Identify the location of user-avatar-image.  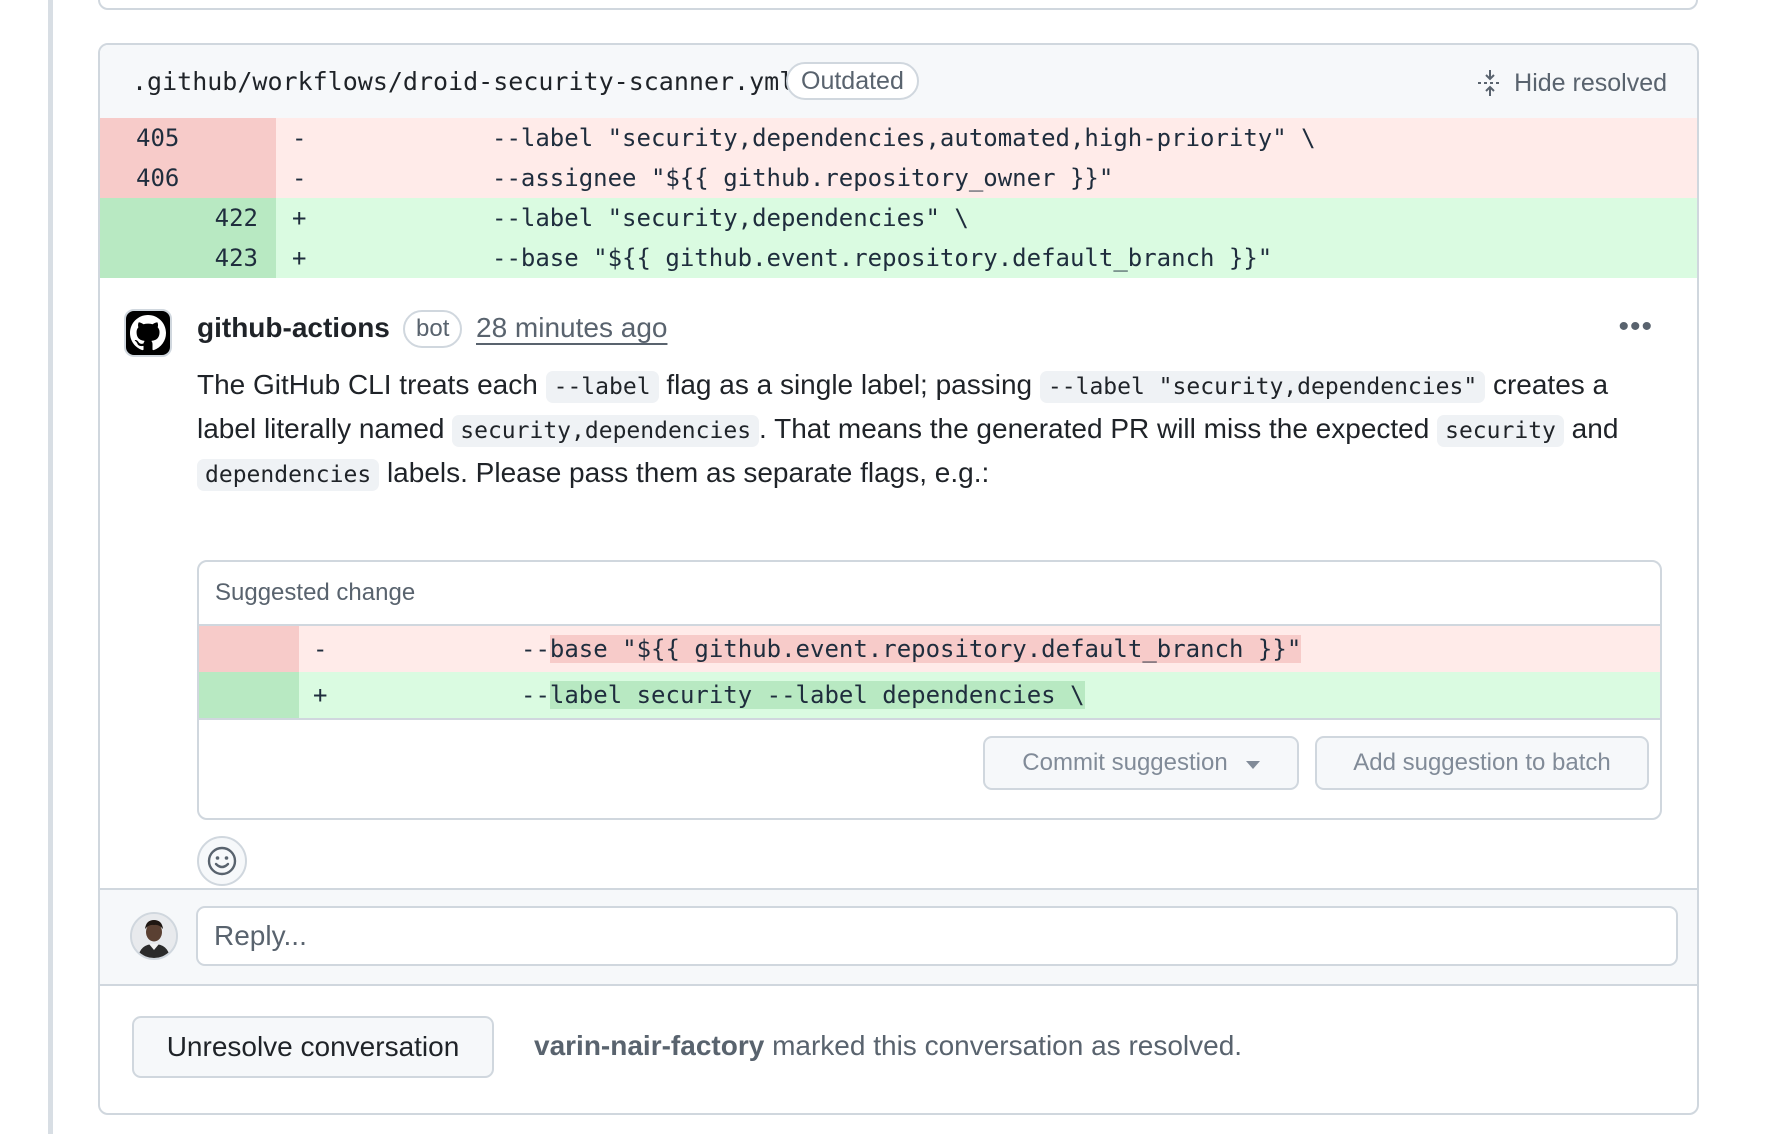
(154, 936).